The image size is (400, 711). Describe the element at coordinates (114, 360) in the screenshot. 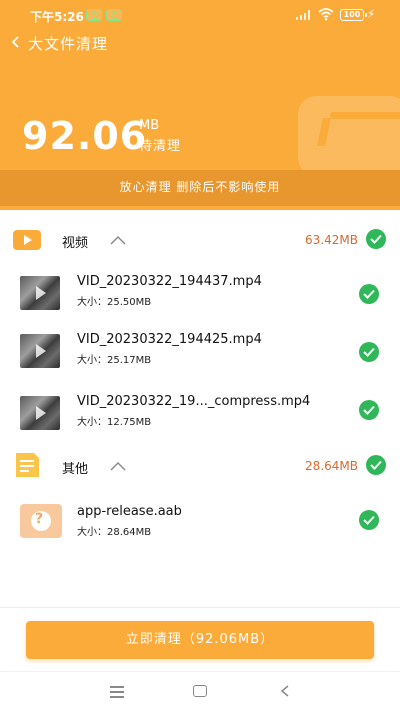

I see `file-size: 大小：25.17MB` at that location.